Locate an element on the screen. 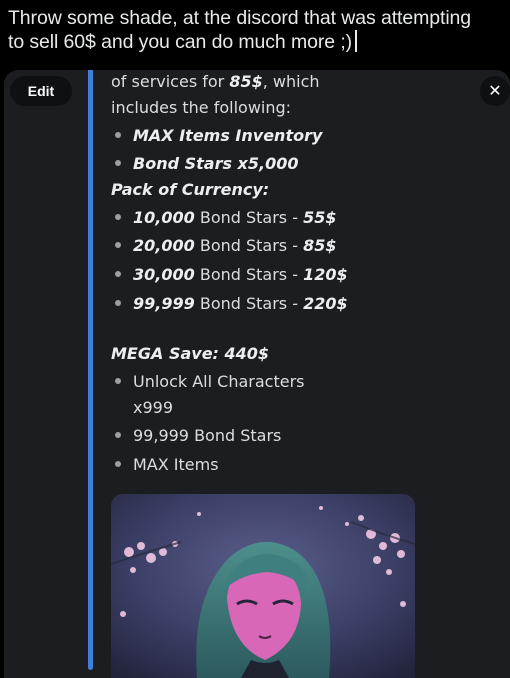 The height and width of the screenshot is (678, 510). mega-item: MAX Items is located at coordinates (176, 464).